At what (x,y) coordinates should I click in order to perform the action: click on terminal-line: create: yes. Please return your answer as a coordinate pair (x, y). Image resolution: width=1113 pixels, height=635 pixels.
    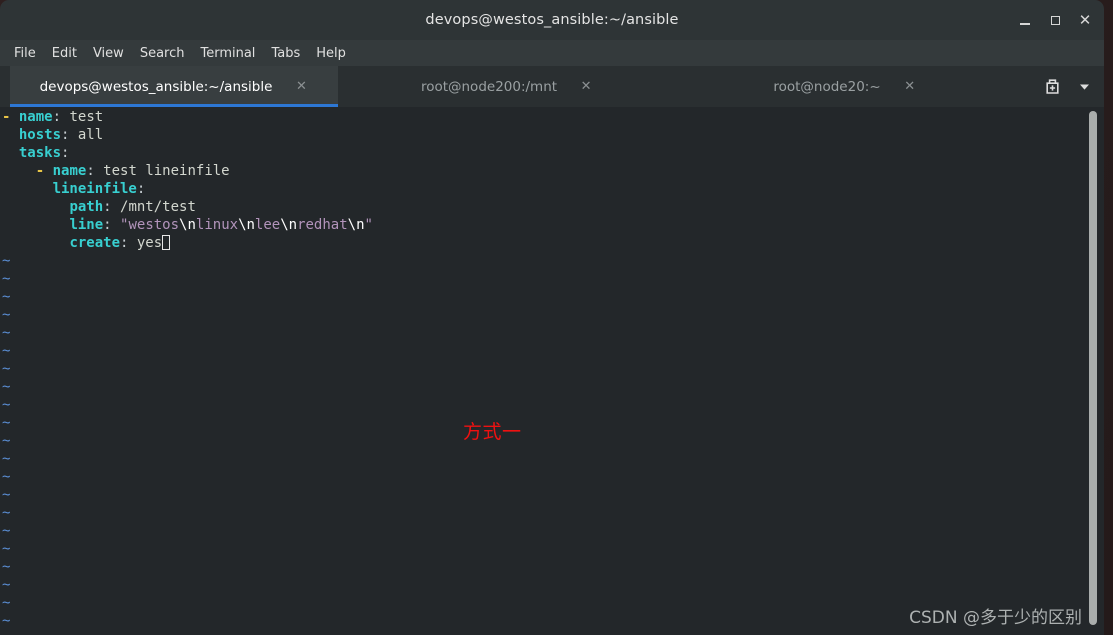
    Looking at the image, I should click on (552, 243).